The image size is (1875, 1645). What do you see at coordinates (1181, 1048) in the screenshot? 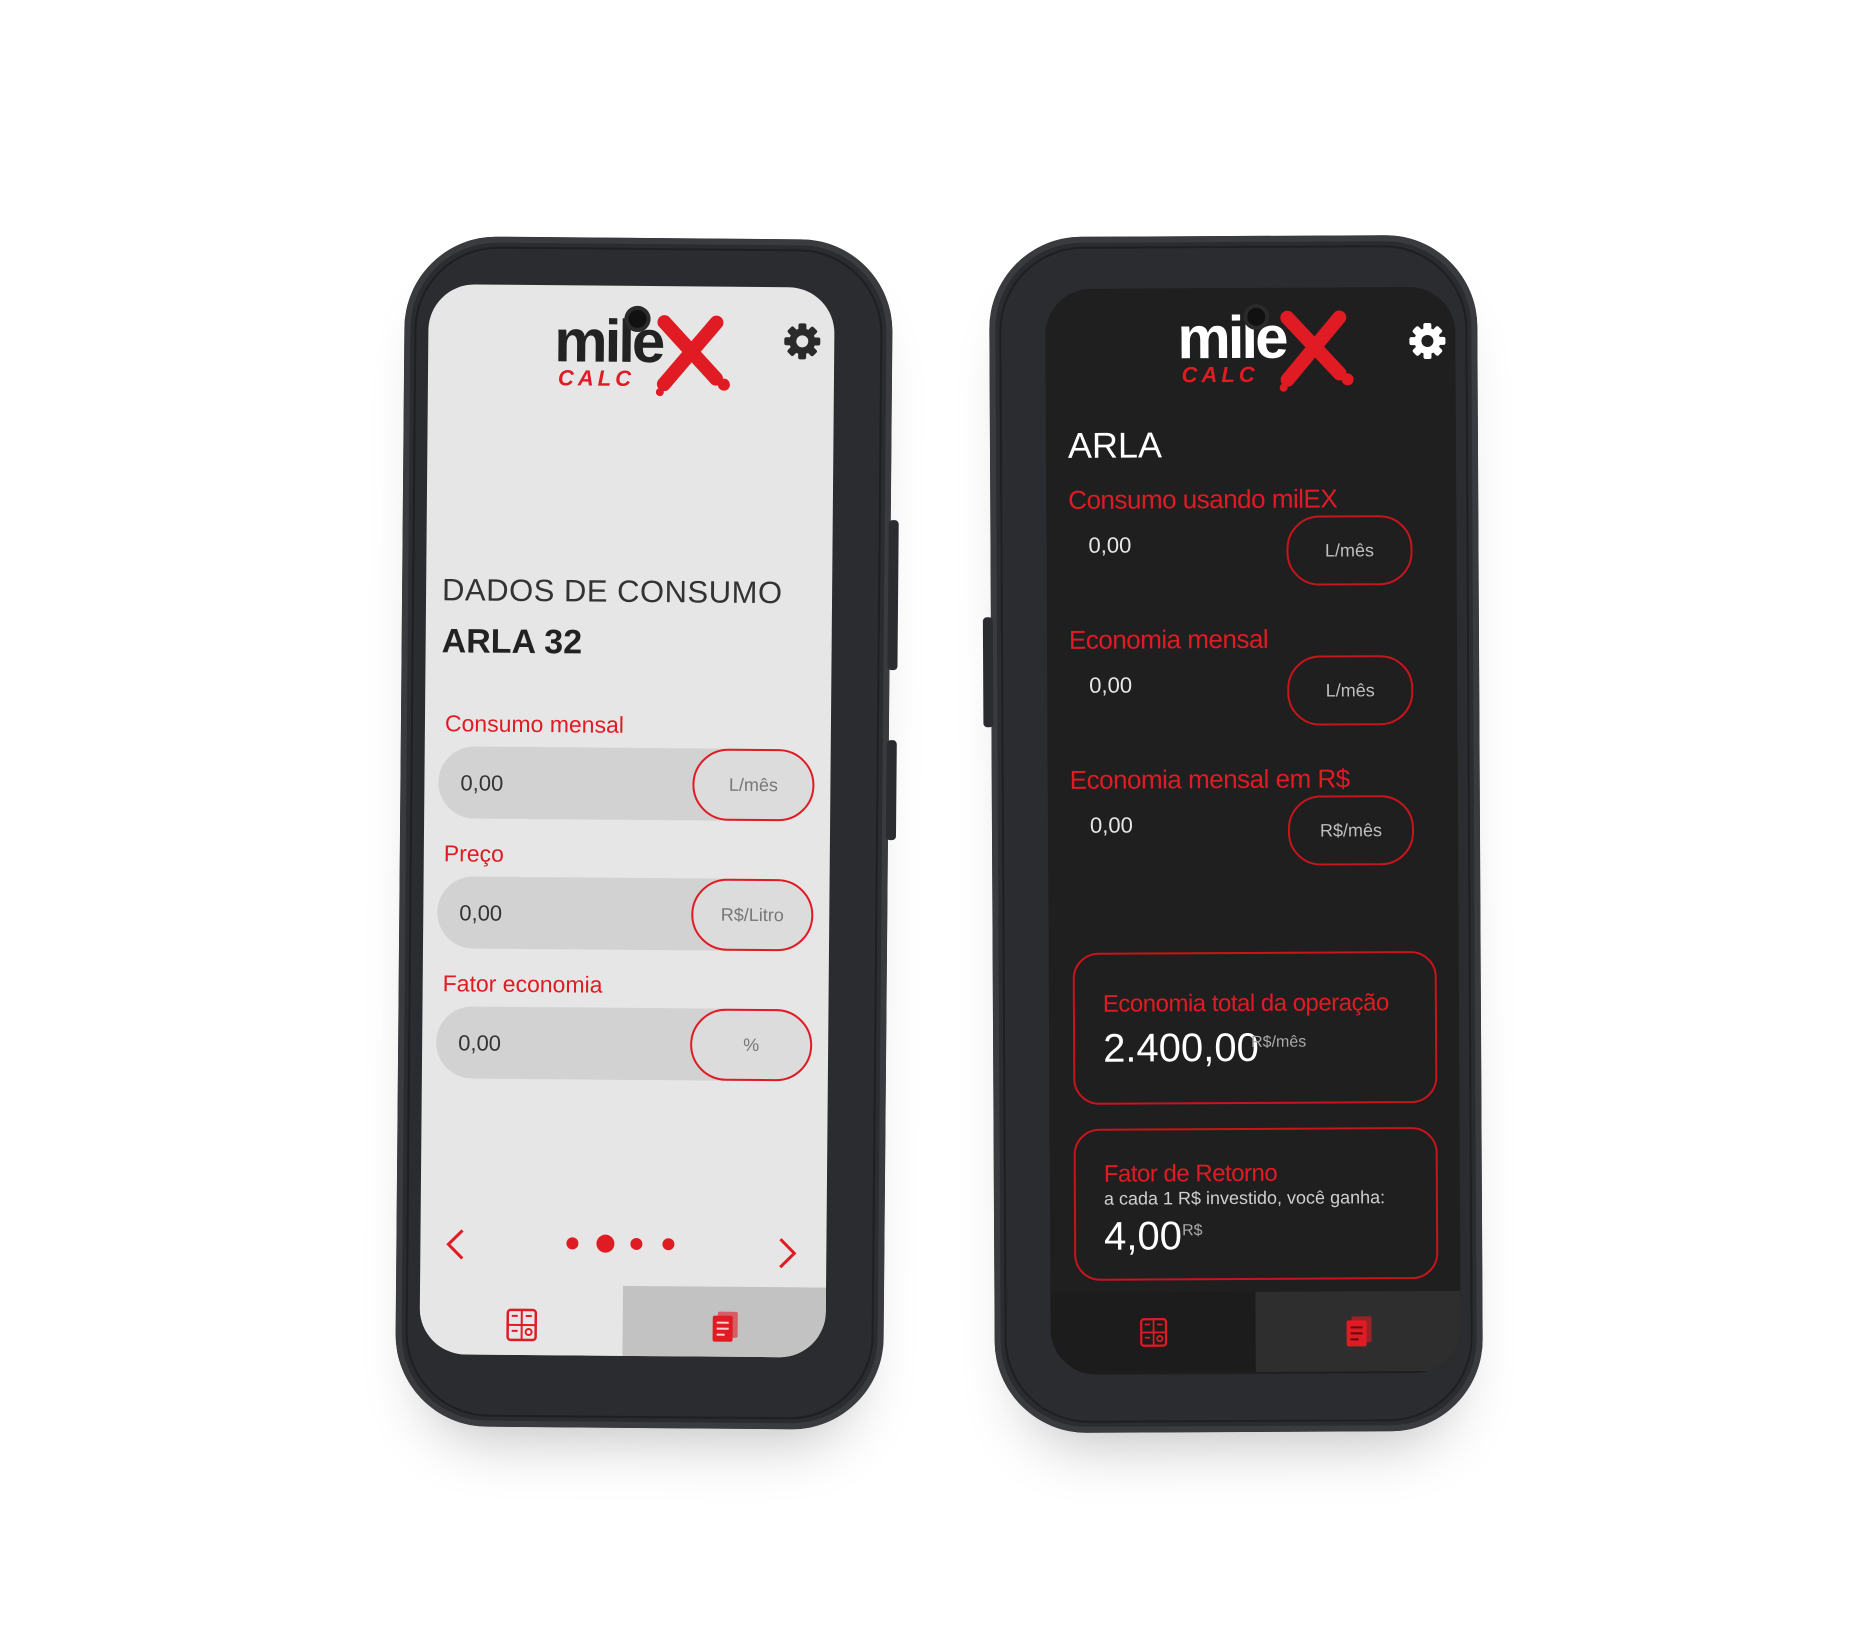
I see `card-value: 2.400,00` at bounding box center [1181, 1048].